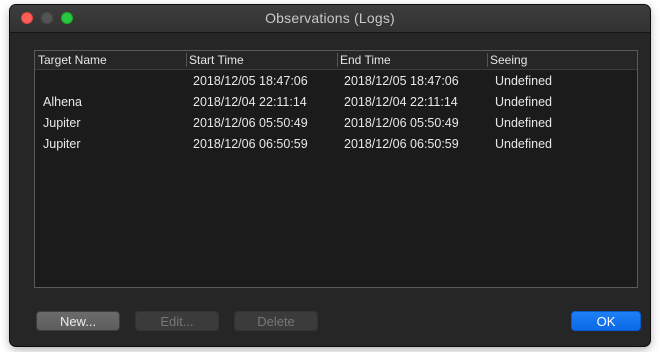 The width and height of the screenshot is (660, 352). Describe the element at coordinates (62, 102) in the screenshot. I see `cell-target-name: Alhena` at that location.